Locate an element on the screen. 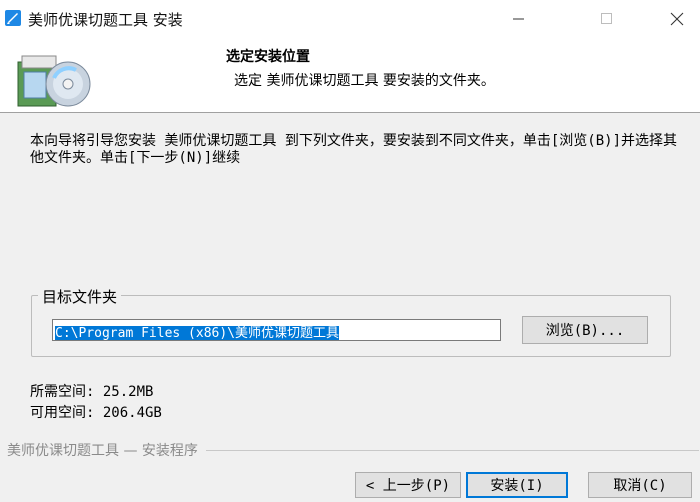  title-bar: 美师优课切题工具 安装 is located at coordinates (350, 19).